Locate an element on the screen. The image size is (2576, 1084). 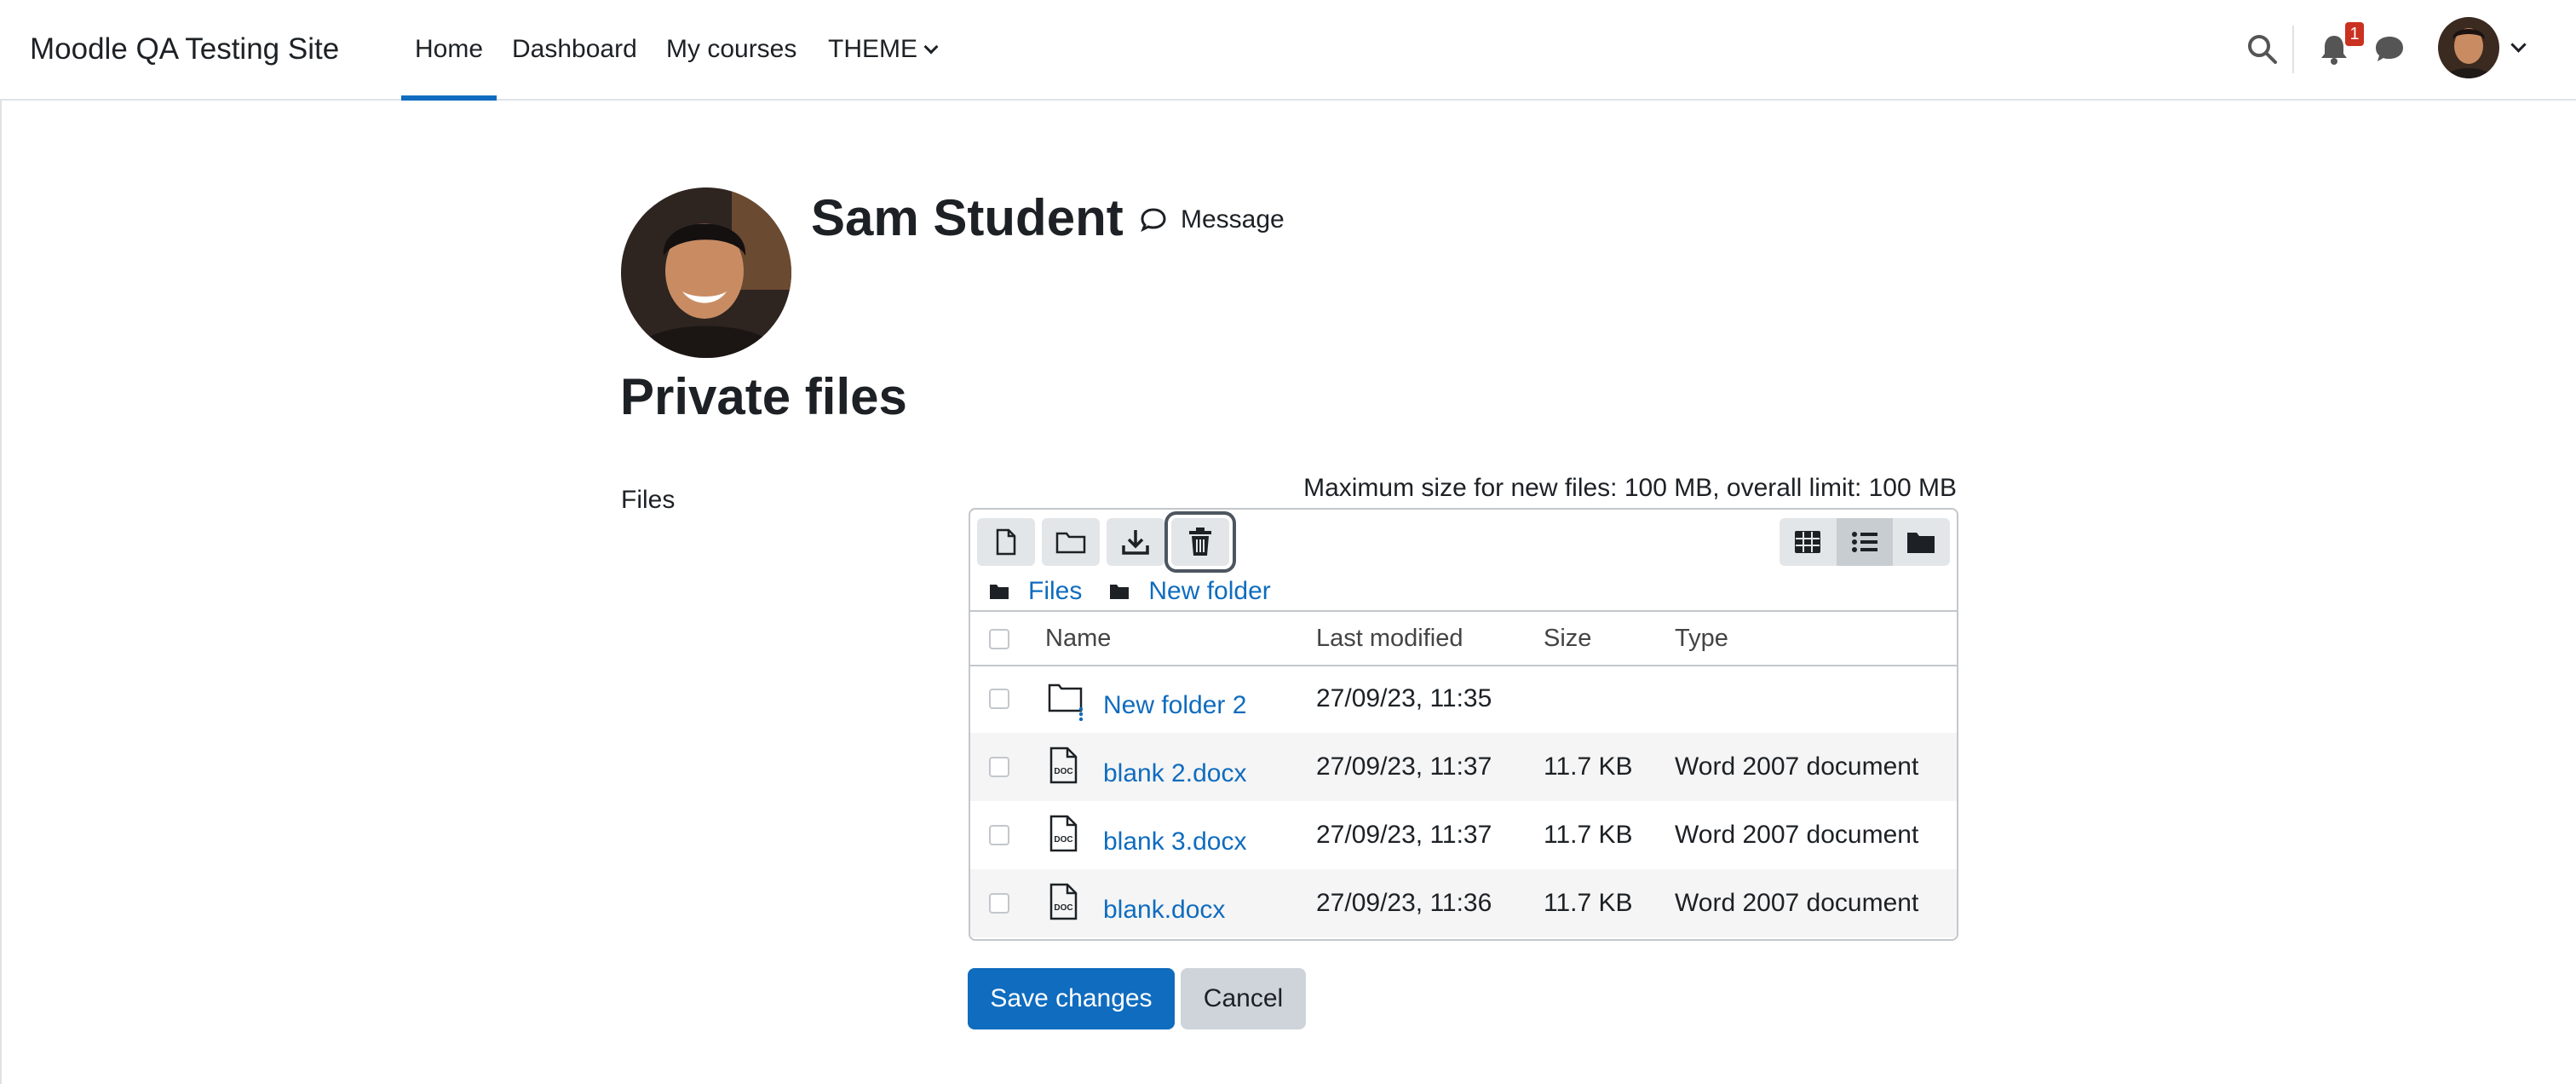
tree-view-icon is located at coordinates (1921, 543).